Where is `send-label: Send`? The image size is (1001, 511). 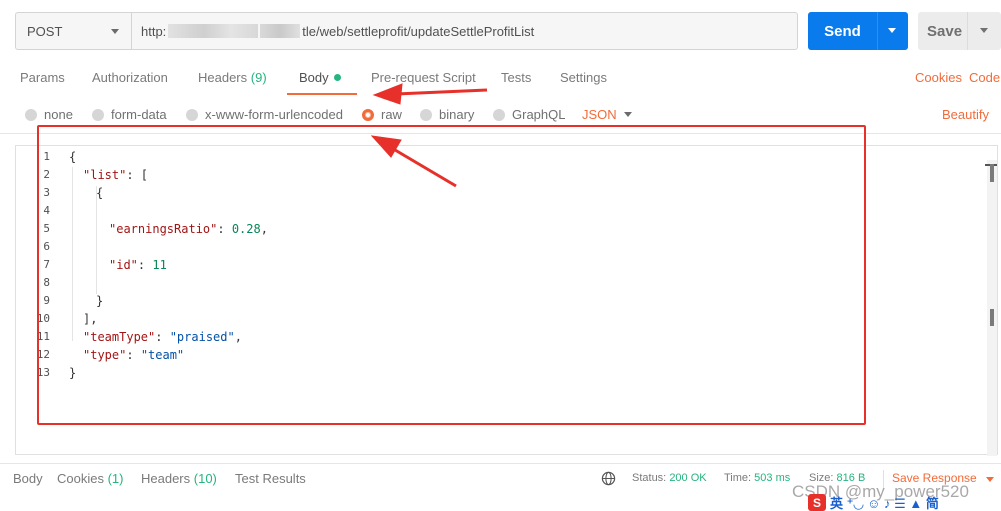
send-label: Send is located at coordinates (842, 31).